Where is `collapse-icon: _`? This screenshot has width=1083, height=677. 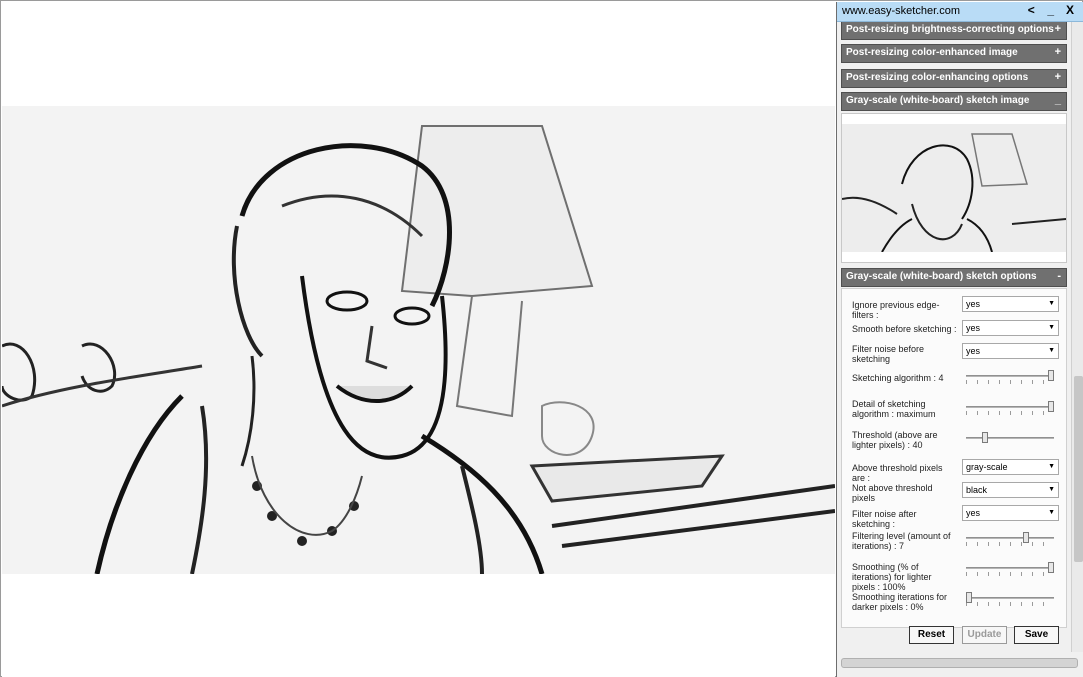 collapse-icon: _ is located at coordinates (1057, 100).